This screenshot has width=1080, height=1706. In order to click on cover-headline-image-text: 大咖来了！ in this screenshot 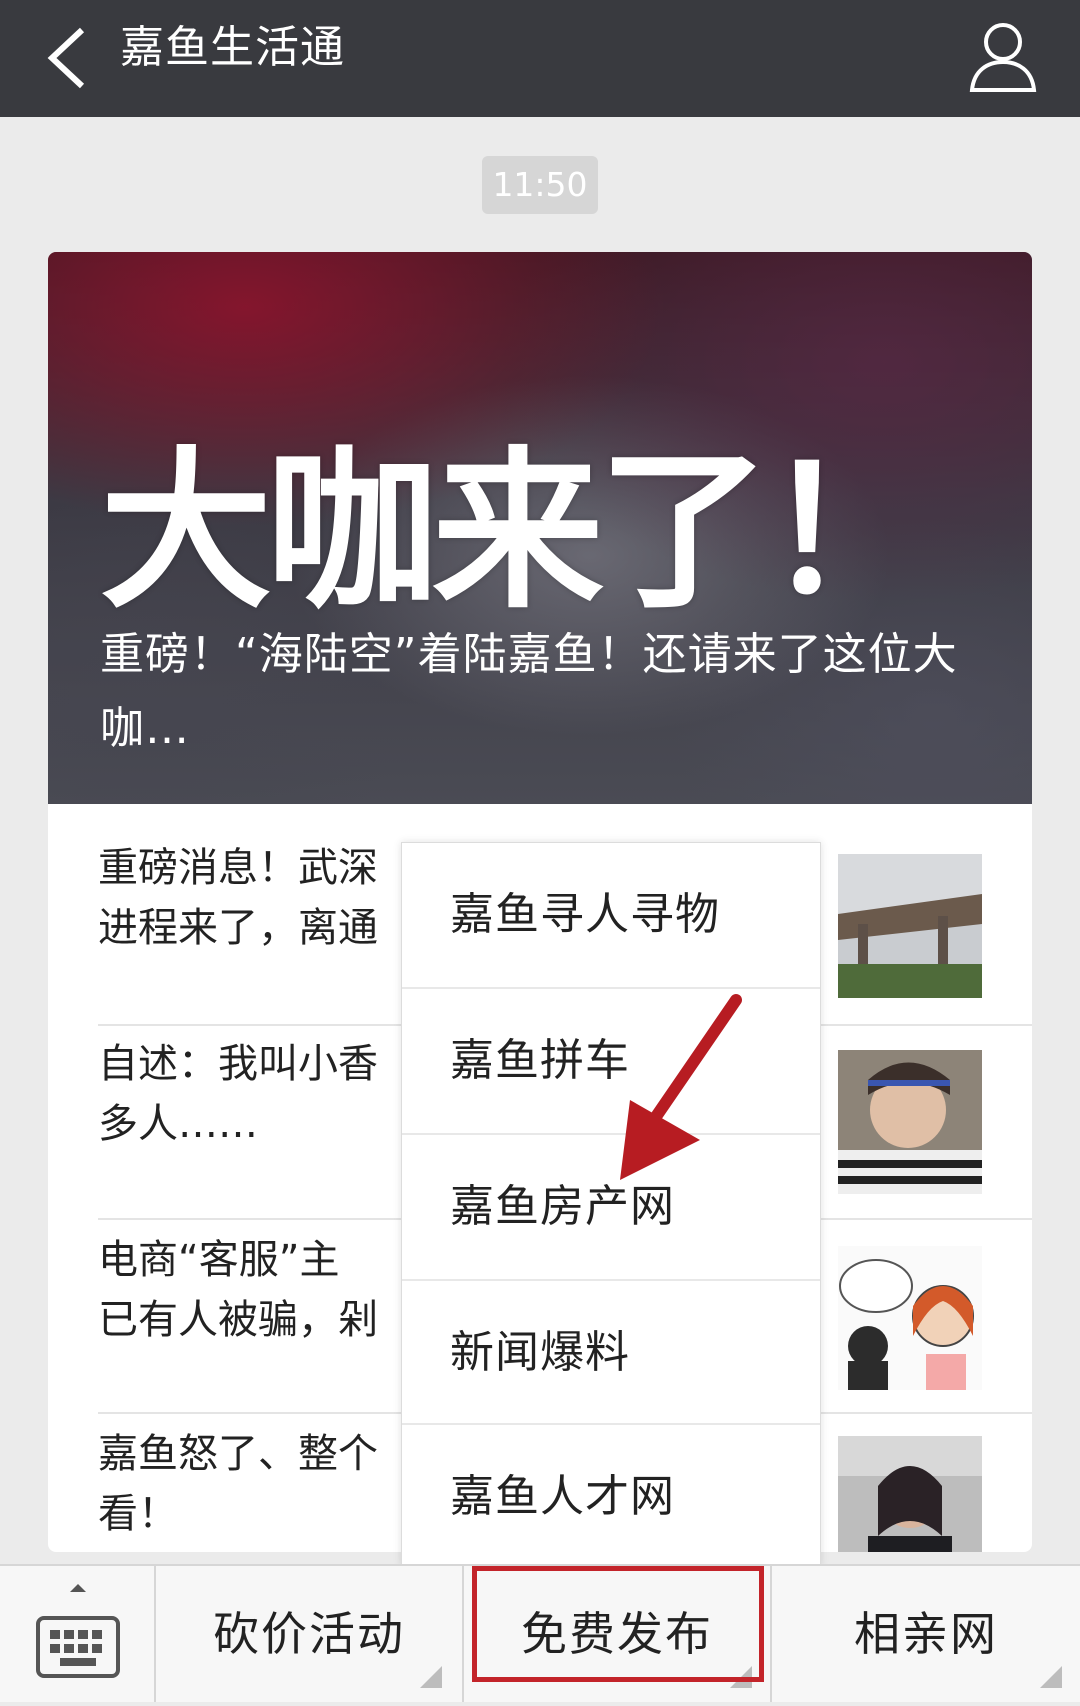, I will do `click(518, 531)`.